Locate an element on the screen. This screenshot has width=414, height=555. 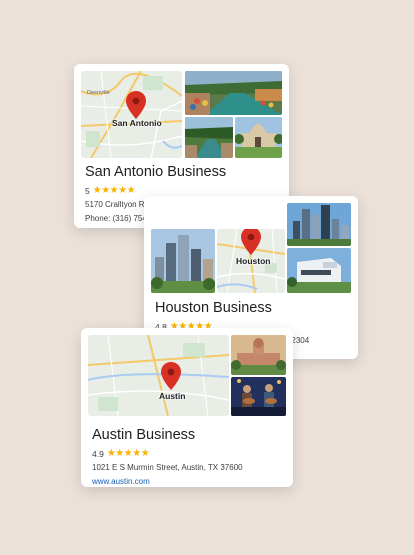
alamo-image is located at coordinates (258, 137).